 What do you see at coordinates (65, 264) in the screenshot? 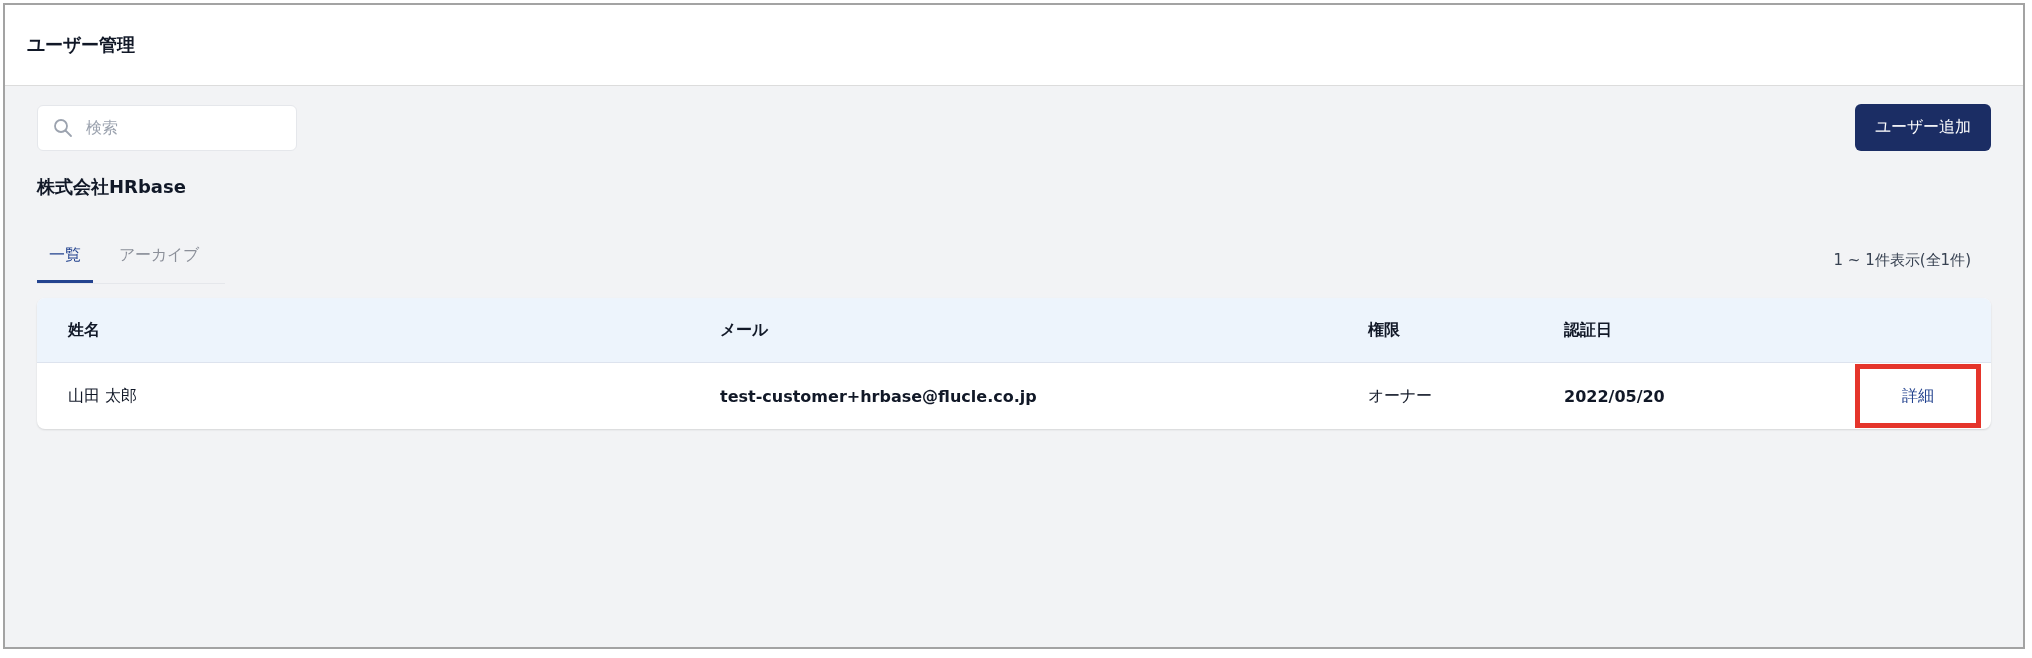
I see `tab: 一覧` at bounding box center [65, 264].